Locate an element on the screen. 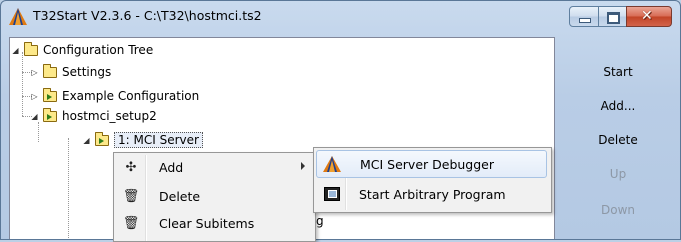  menu-item-delete: 🗑 Delete is located at coordinates (213, 196).